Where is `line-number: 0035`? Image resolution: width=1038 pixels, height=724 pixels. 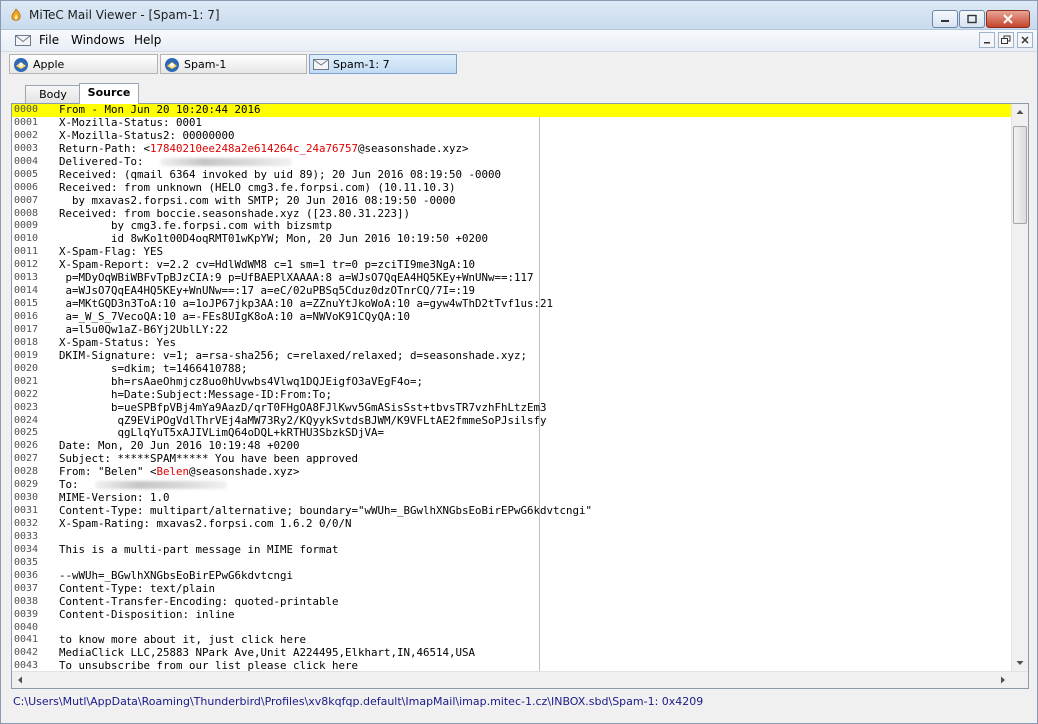
line-number: 0035 is located at coordinates (26, 562).